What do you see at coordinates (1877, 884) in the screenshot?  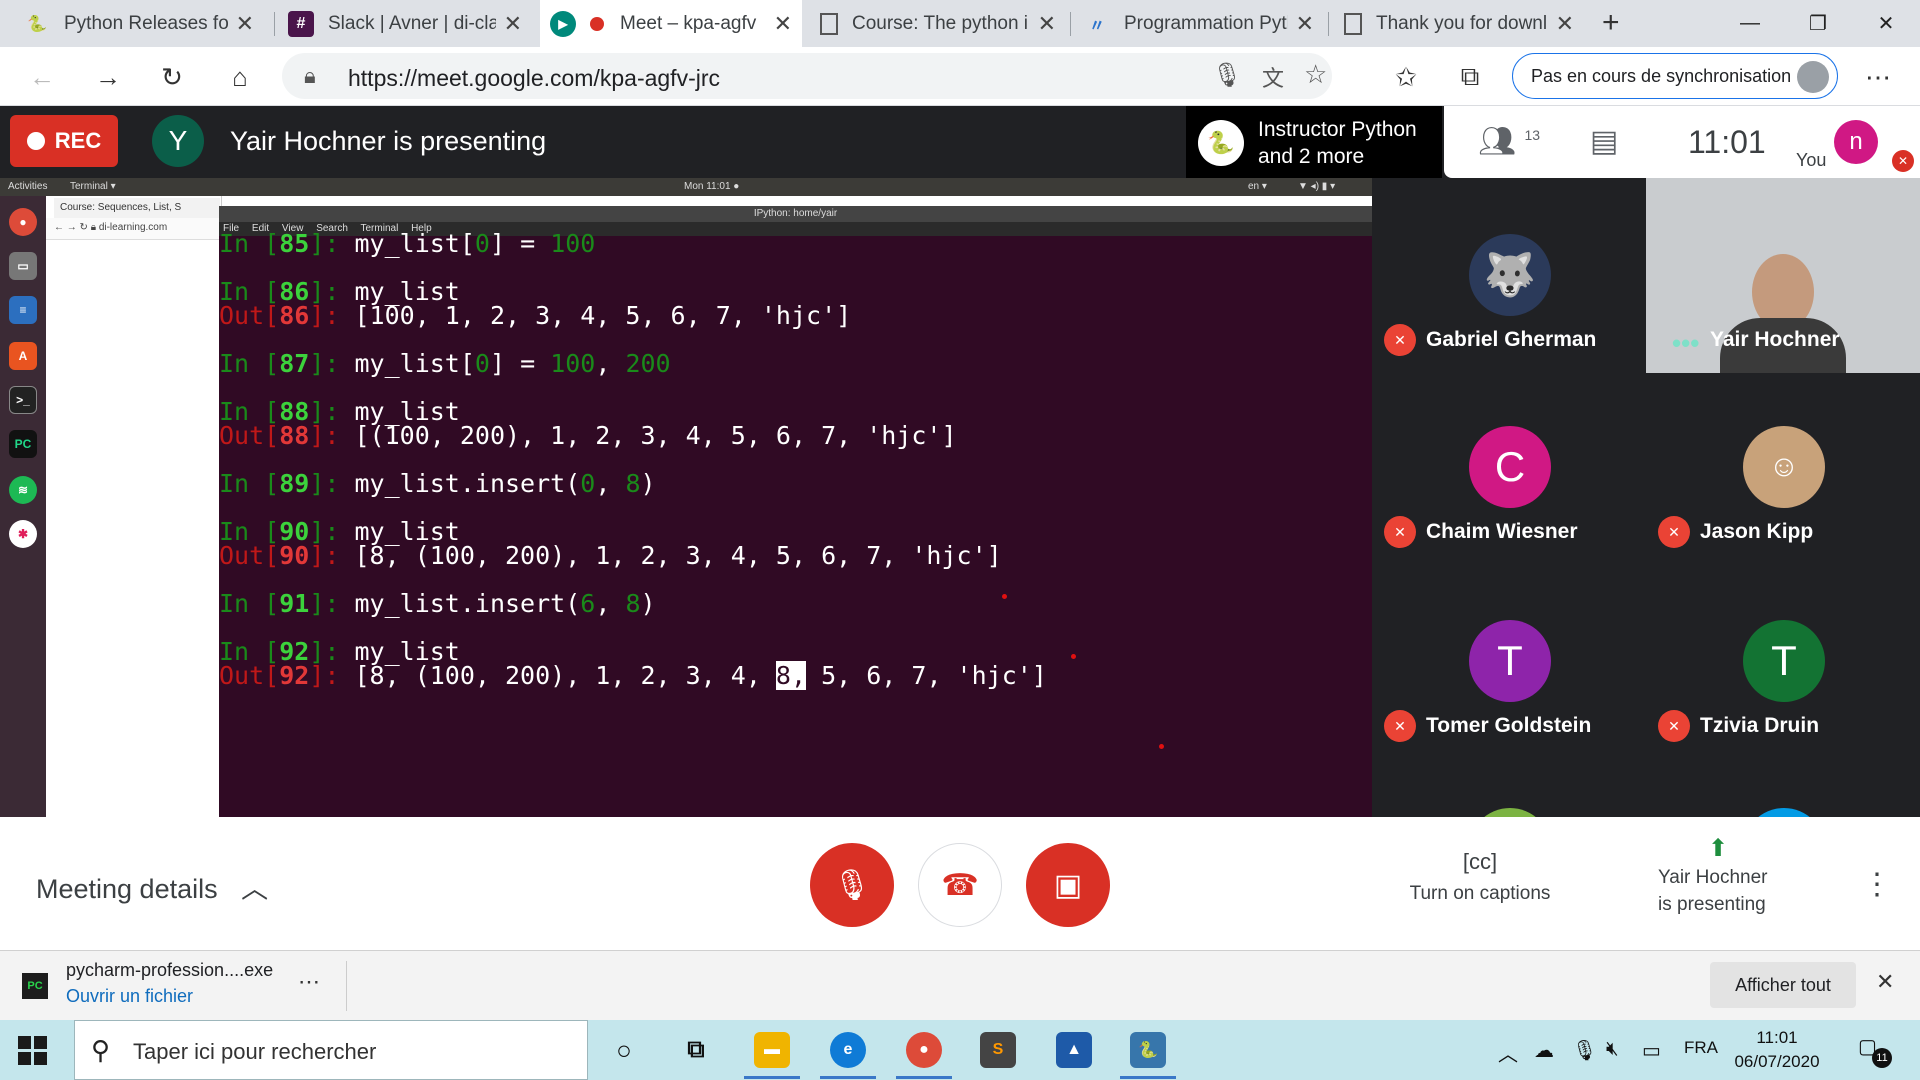 I see `more-options-icon: ⋮` at bounding box center [1877, 884].